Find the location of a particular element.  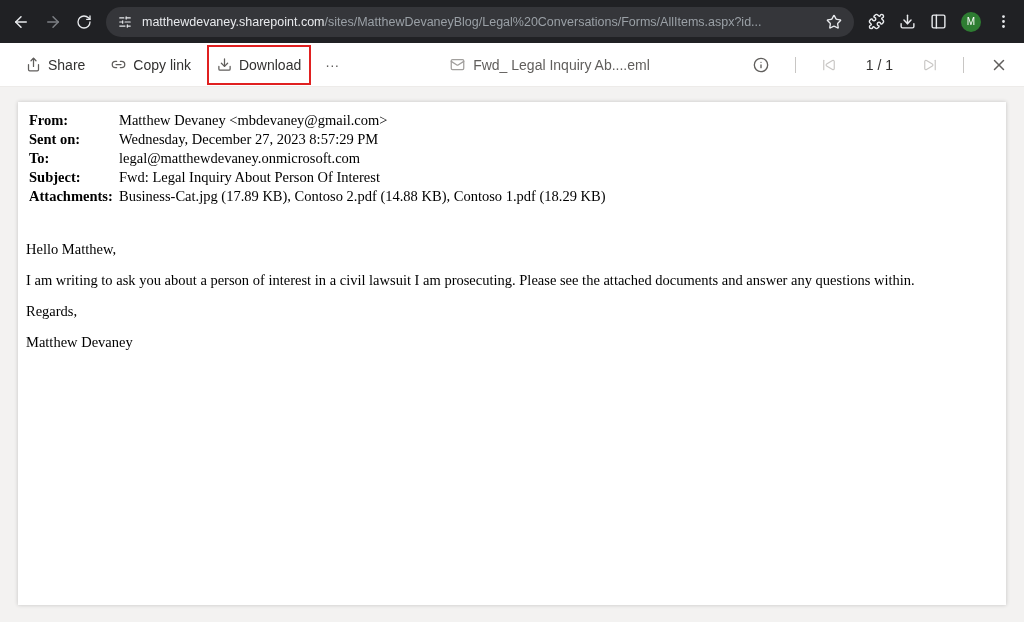

profile-avatar: M is located at coordinates (971, 21).